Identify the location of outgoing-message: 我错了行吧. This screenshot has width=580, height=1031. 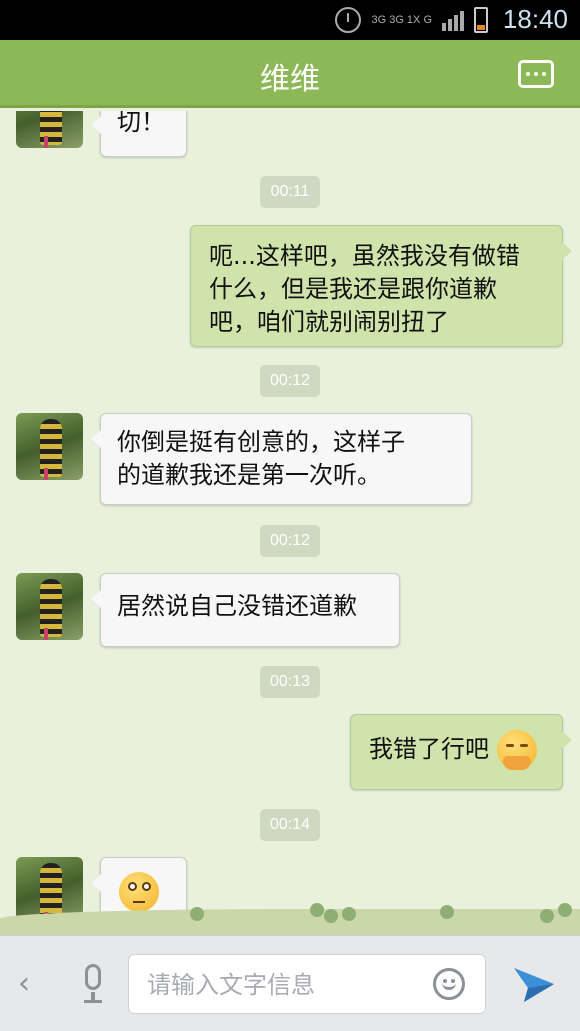
(461, 752).